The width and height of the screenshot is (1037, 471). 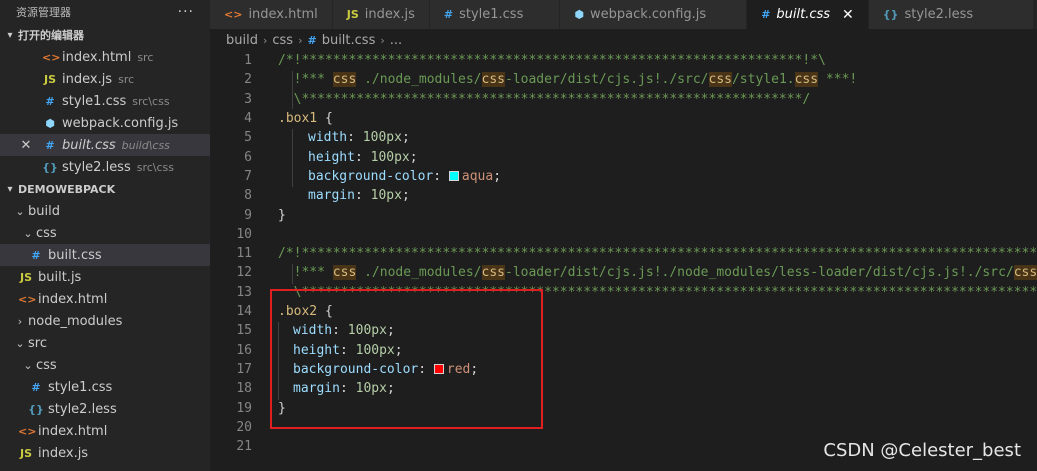 I want to click on tab-style2-less: {} style2.less, so click(x=951, y=14).